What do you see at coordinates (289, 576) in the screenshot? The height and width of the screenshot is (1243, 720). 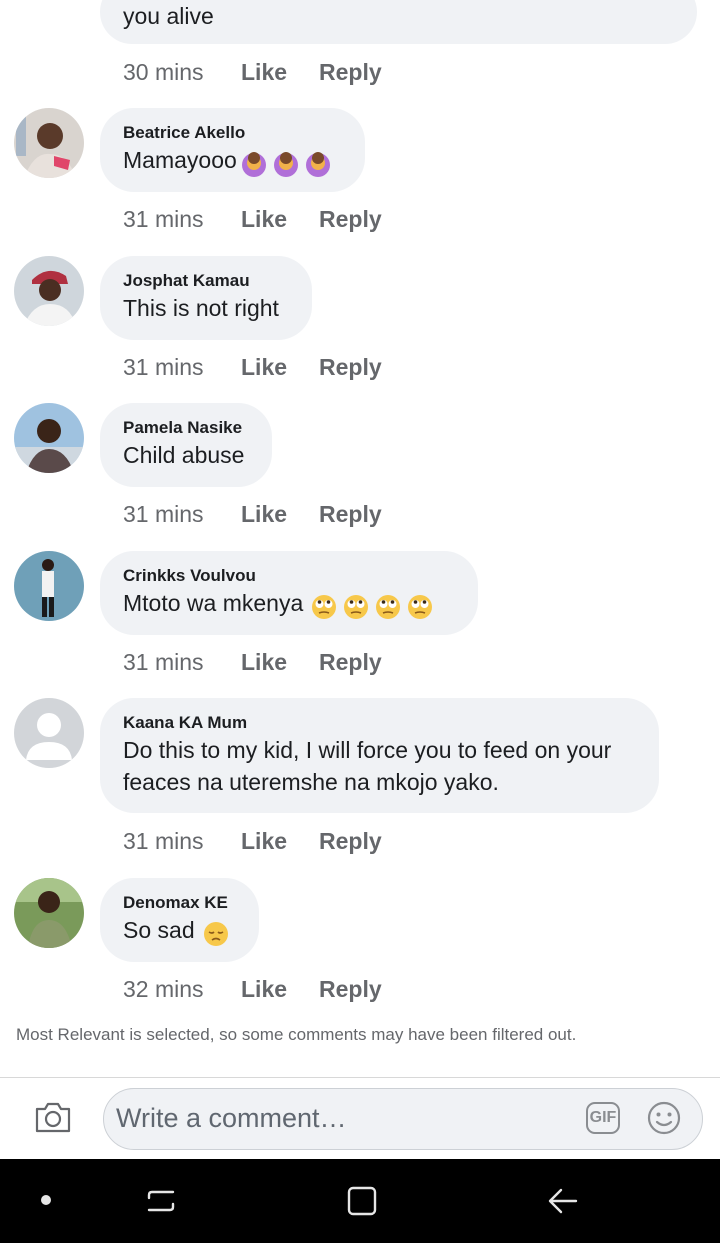 I see `commenter-name: Crinkks Voulvou` at bounding box center [289, 576].